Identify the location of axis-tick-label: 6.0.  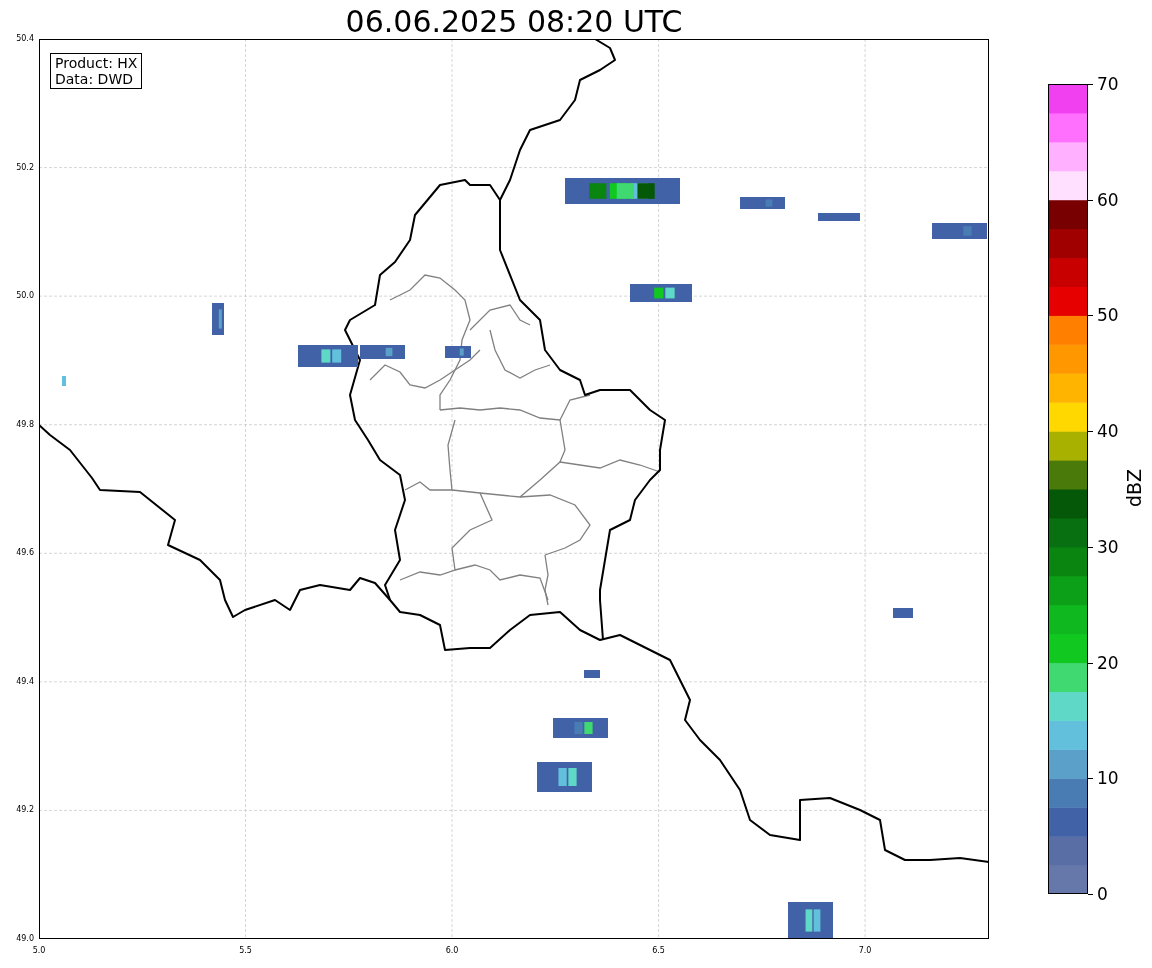
(452, 951).